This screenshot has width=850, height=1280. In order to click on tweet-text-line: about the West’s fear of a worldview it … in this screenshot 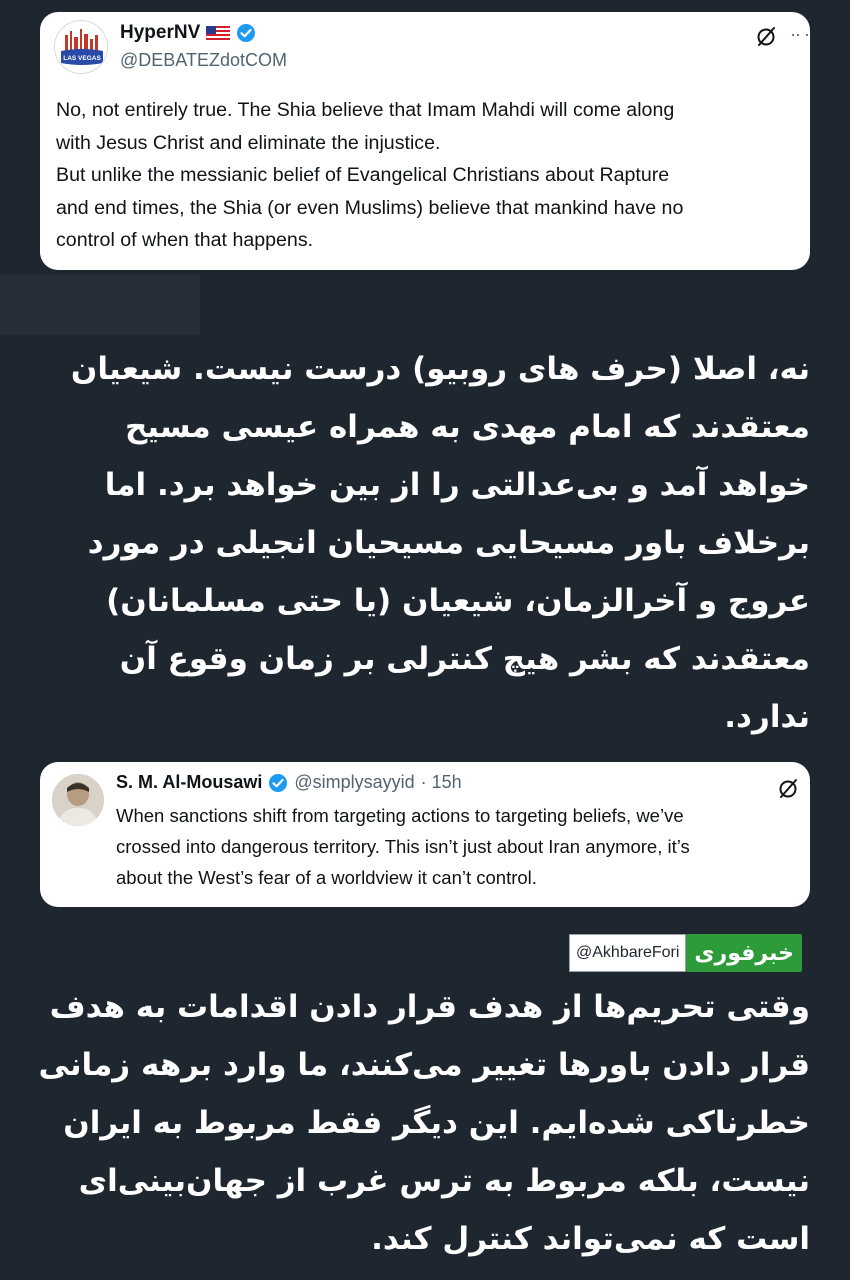, I will do `click(326, 877)`.